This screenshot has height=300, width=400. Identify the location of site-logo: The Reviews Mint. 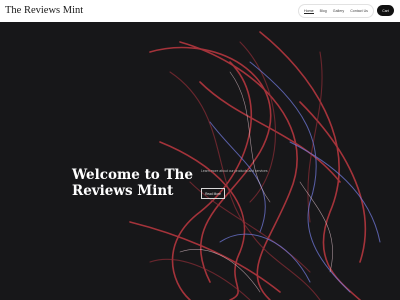
(44, 10).